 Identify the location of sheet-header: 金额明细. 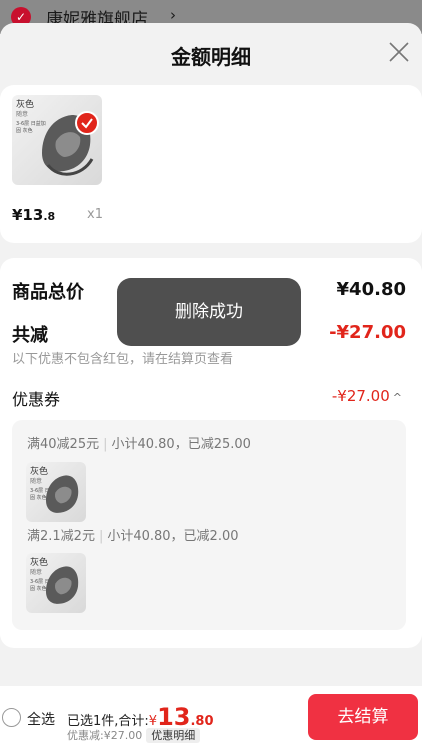
(211, 53).